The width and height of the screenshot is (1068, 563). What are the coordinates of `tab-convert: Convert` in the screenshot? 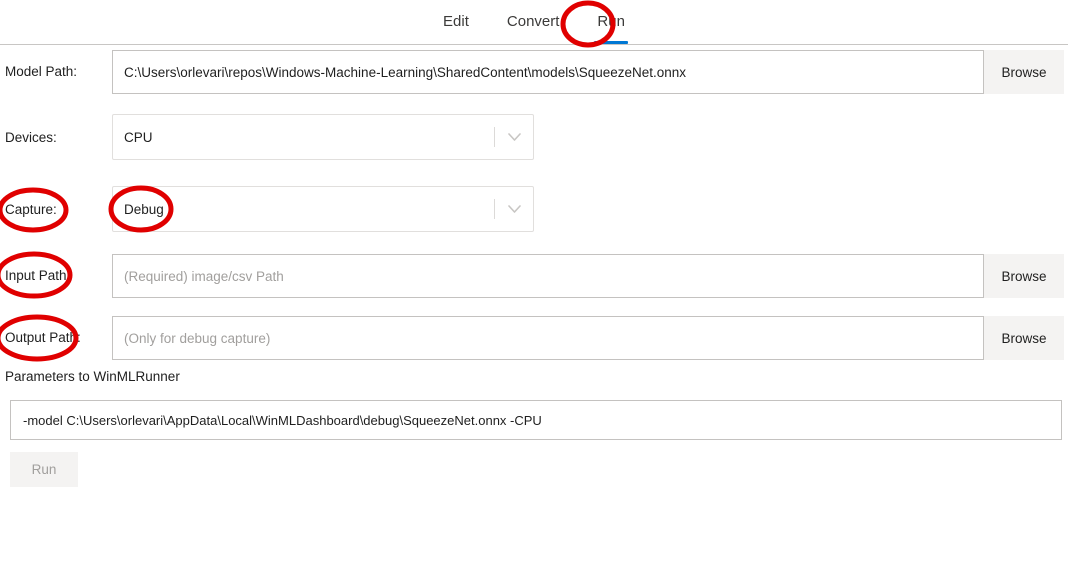 It's located at (533, 22).